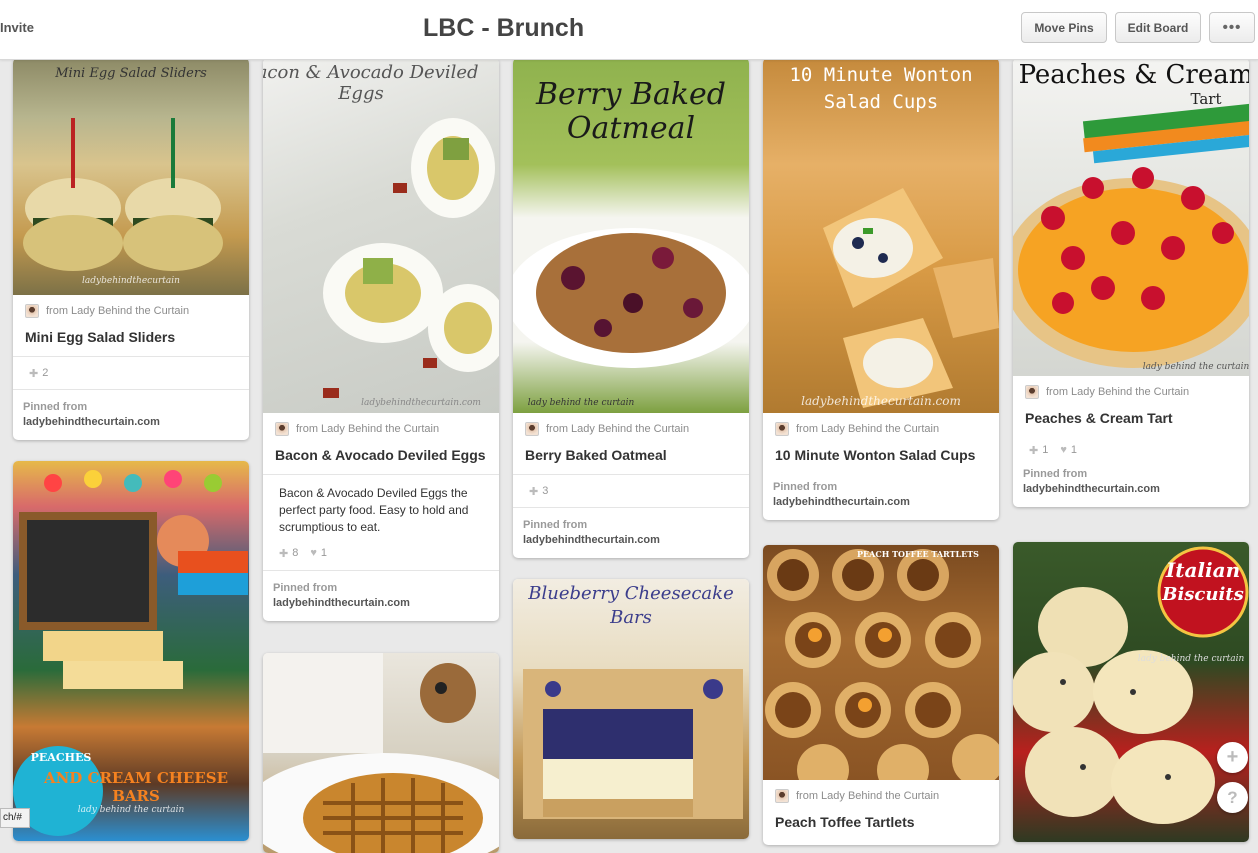  I want to click on image-caption: 10 Minute Wonton Salad Cups, so click(881, 88).